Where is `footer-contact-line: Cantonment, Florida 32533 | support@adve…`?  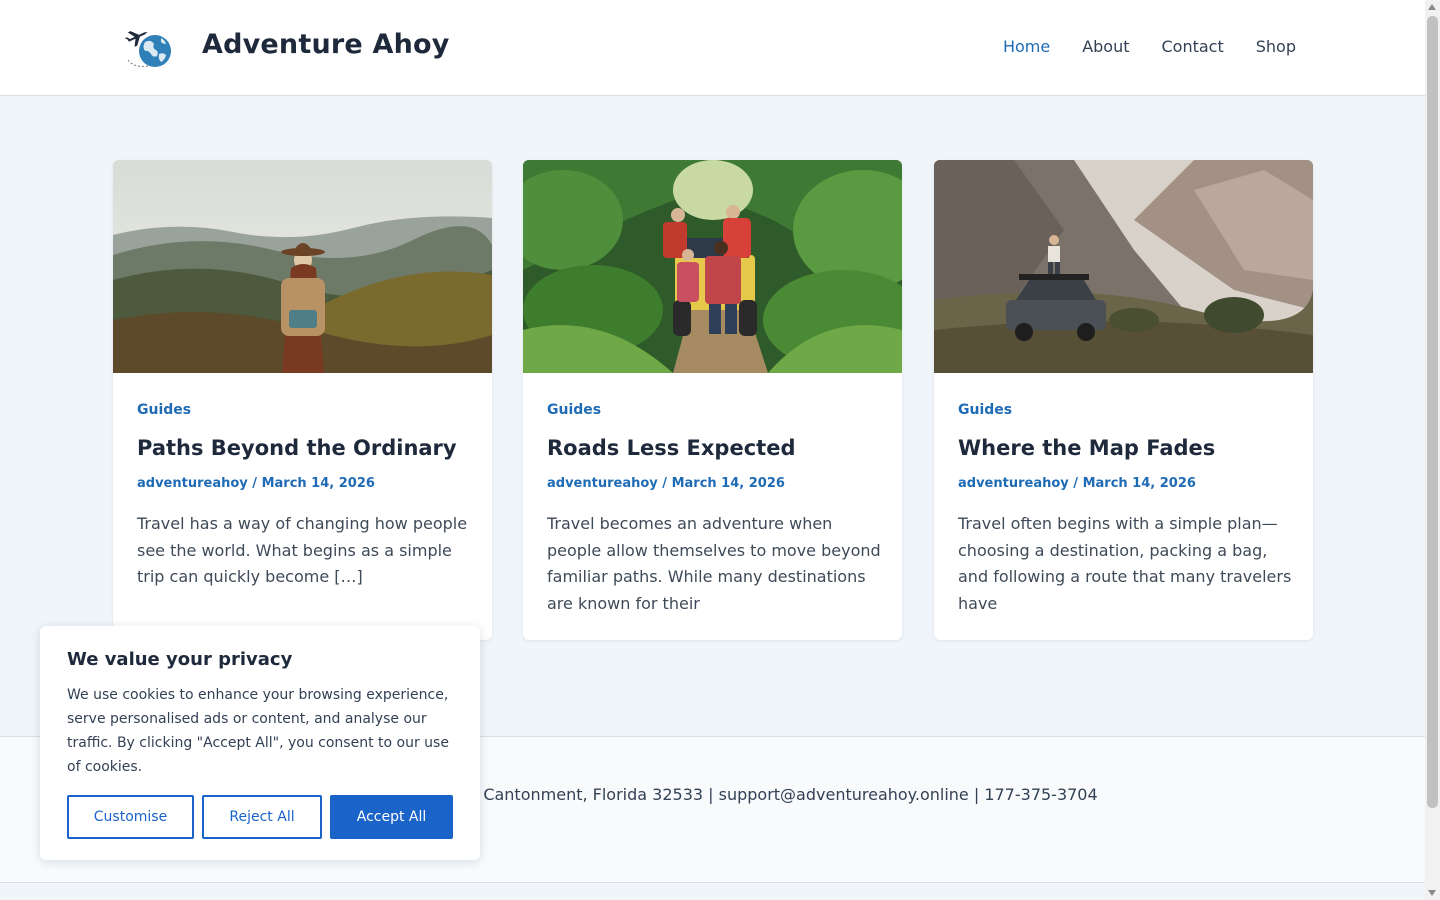
footer-contact-line: Cantonment, Florida 32533 | support@adve… is located at coordinates (790, 794).